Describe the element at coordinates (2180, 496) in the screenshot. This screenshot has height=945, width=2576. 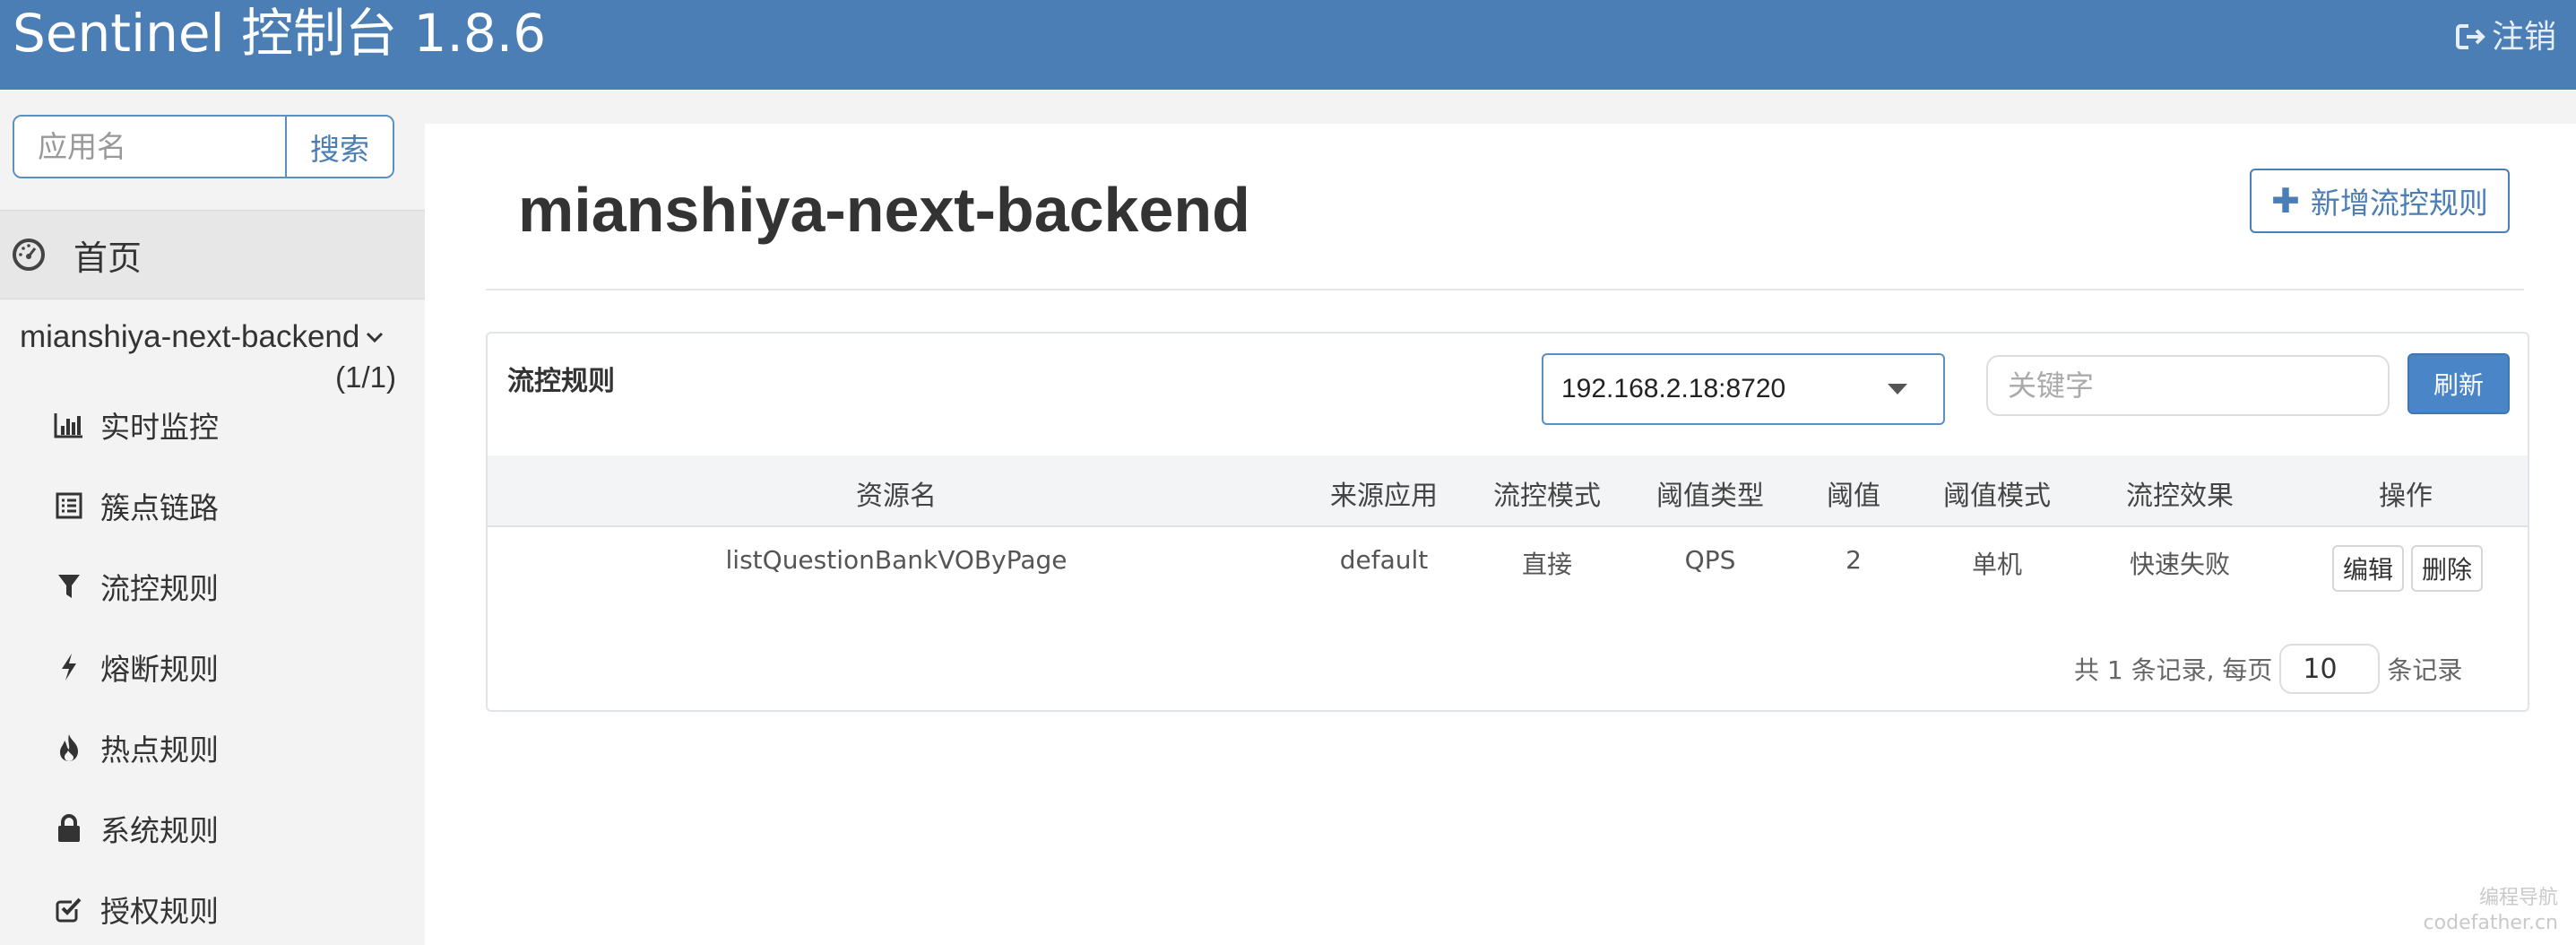
I see `column-header: 流控效果` at that location.